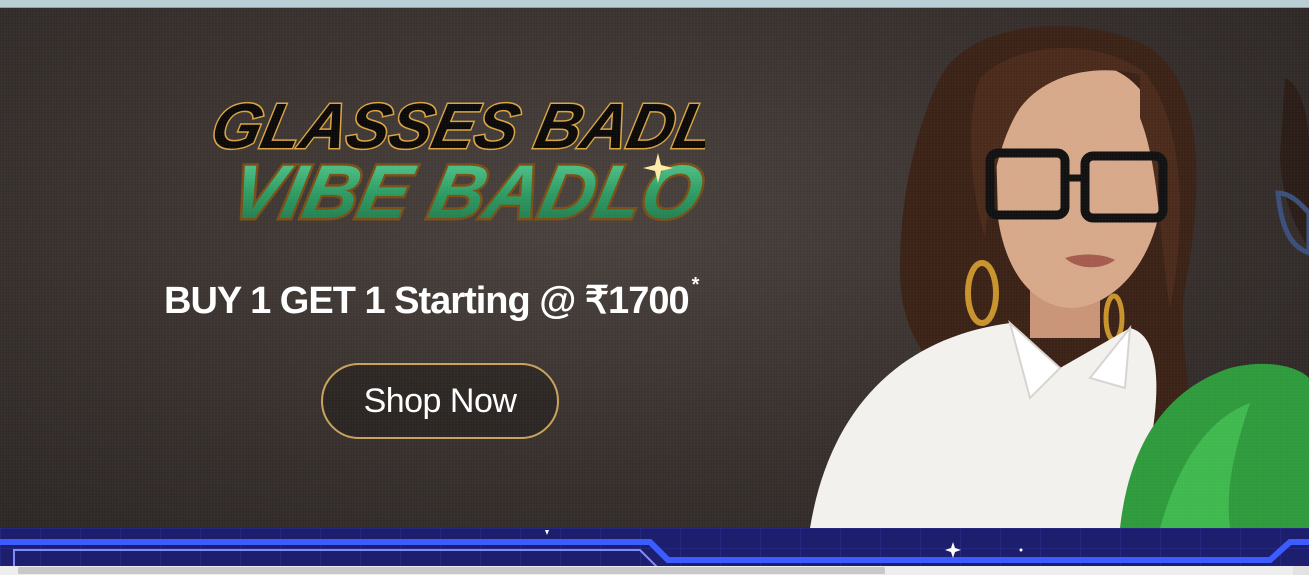  What do you see at coordinates (451, 570) in the screenshot?
I see `scrollbar-thumb` at bounding box center [451, 570].